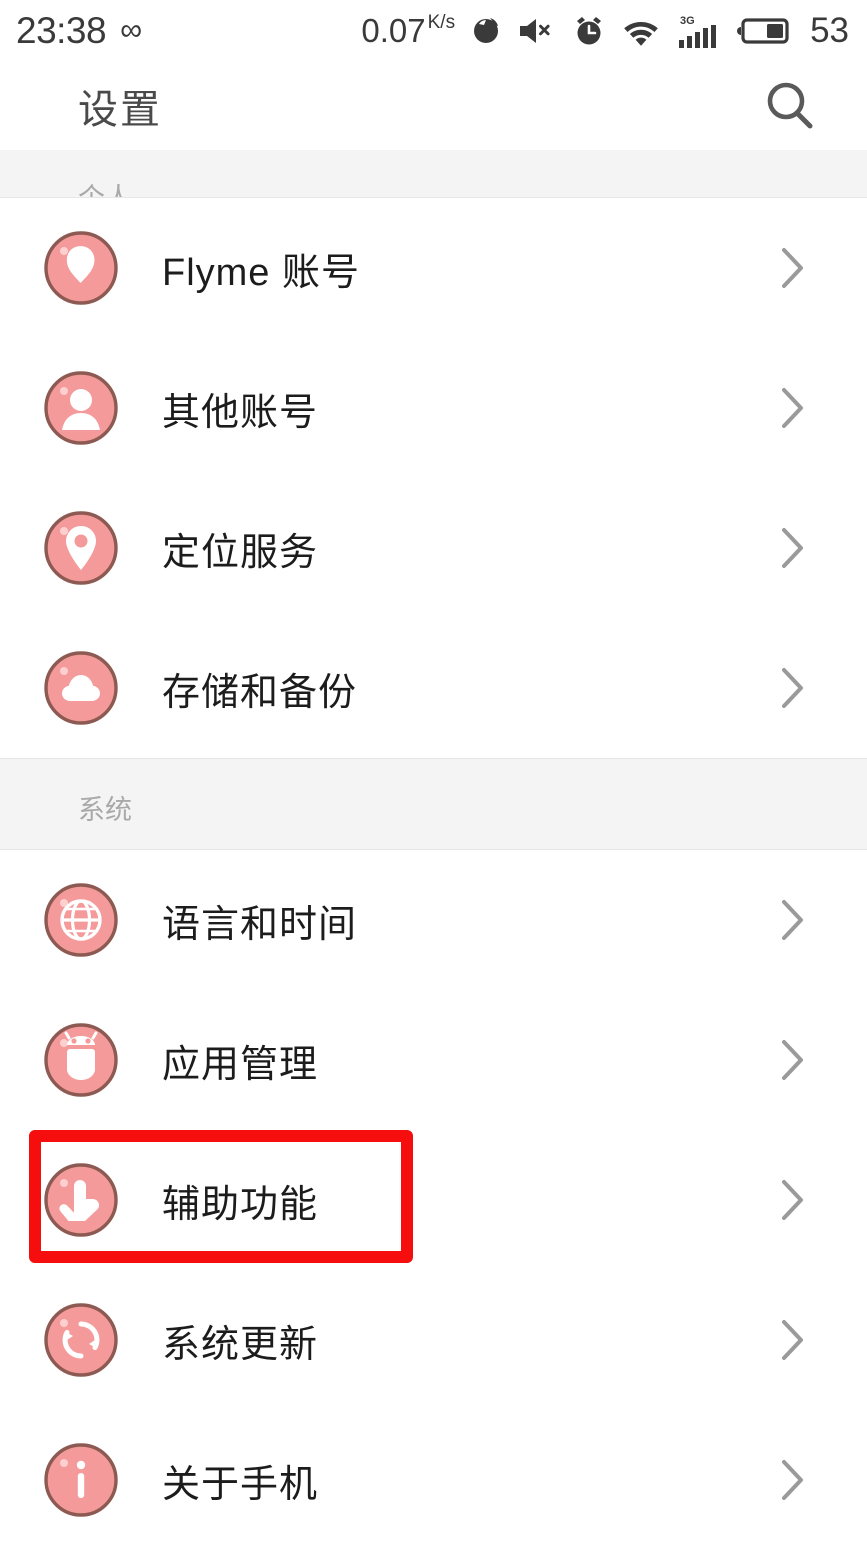 The width and height of the screenshot is (867, 1542). I want to click on list-item-other-accounts: 其他账号, so click(433, 408).